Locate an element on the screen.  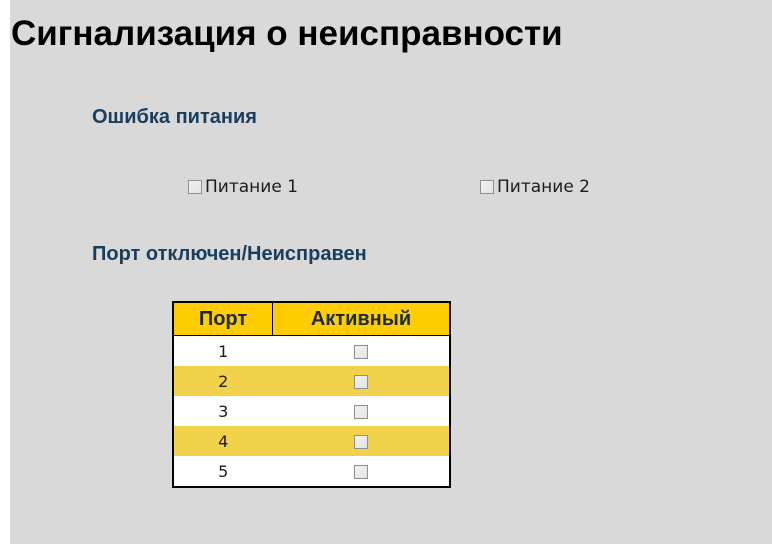
port-1-active-checkbox is located at coordinates (360, 352).